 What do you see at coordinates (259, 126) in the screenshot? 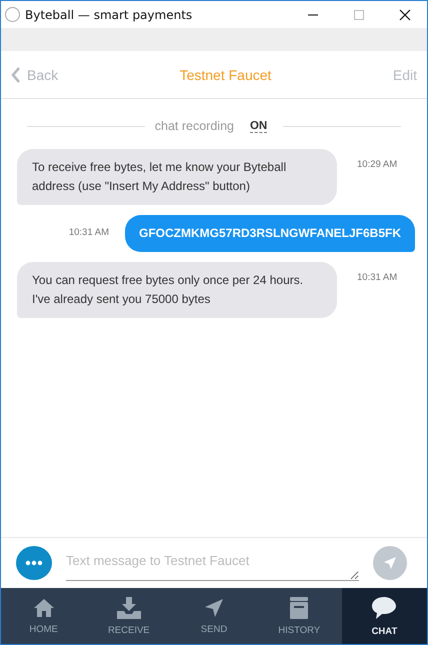
I see `recording-toggle: ON` at bounding box center [259, 126].